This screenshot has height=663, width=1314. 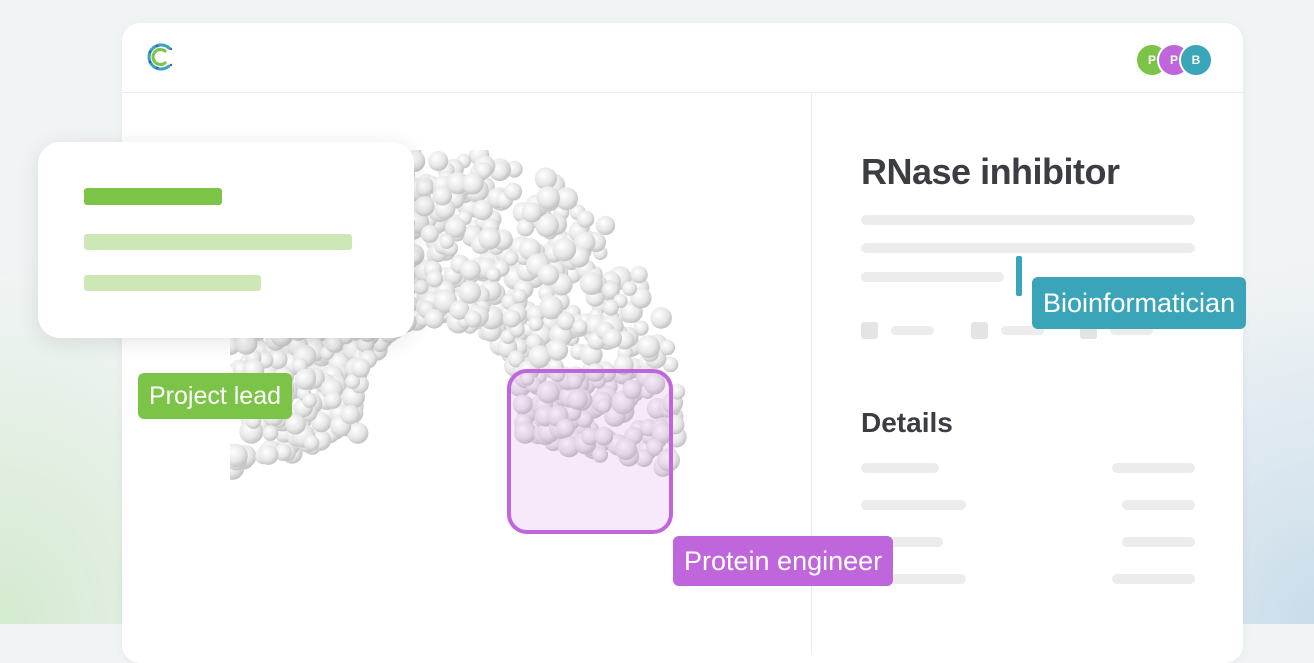 What do you see at coordinates (215, 396) in the screenshot?
I see `project-lead-tag: Project lead` at bounding box center [215, 396].